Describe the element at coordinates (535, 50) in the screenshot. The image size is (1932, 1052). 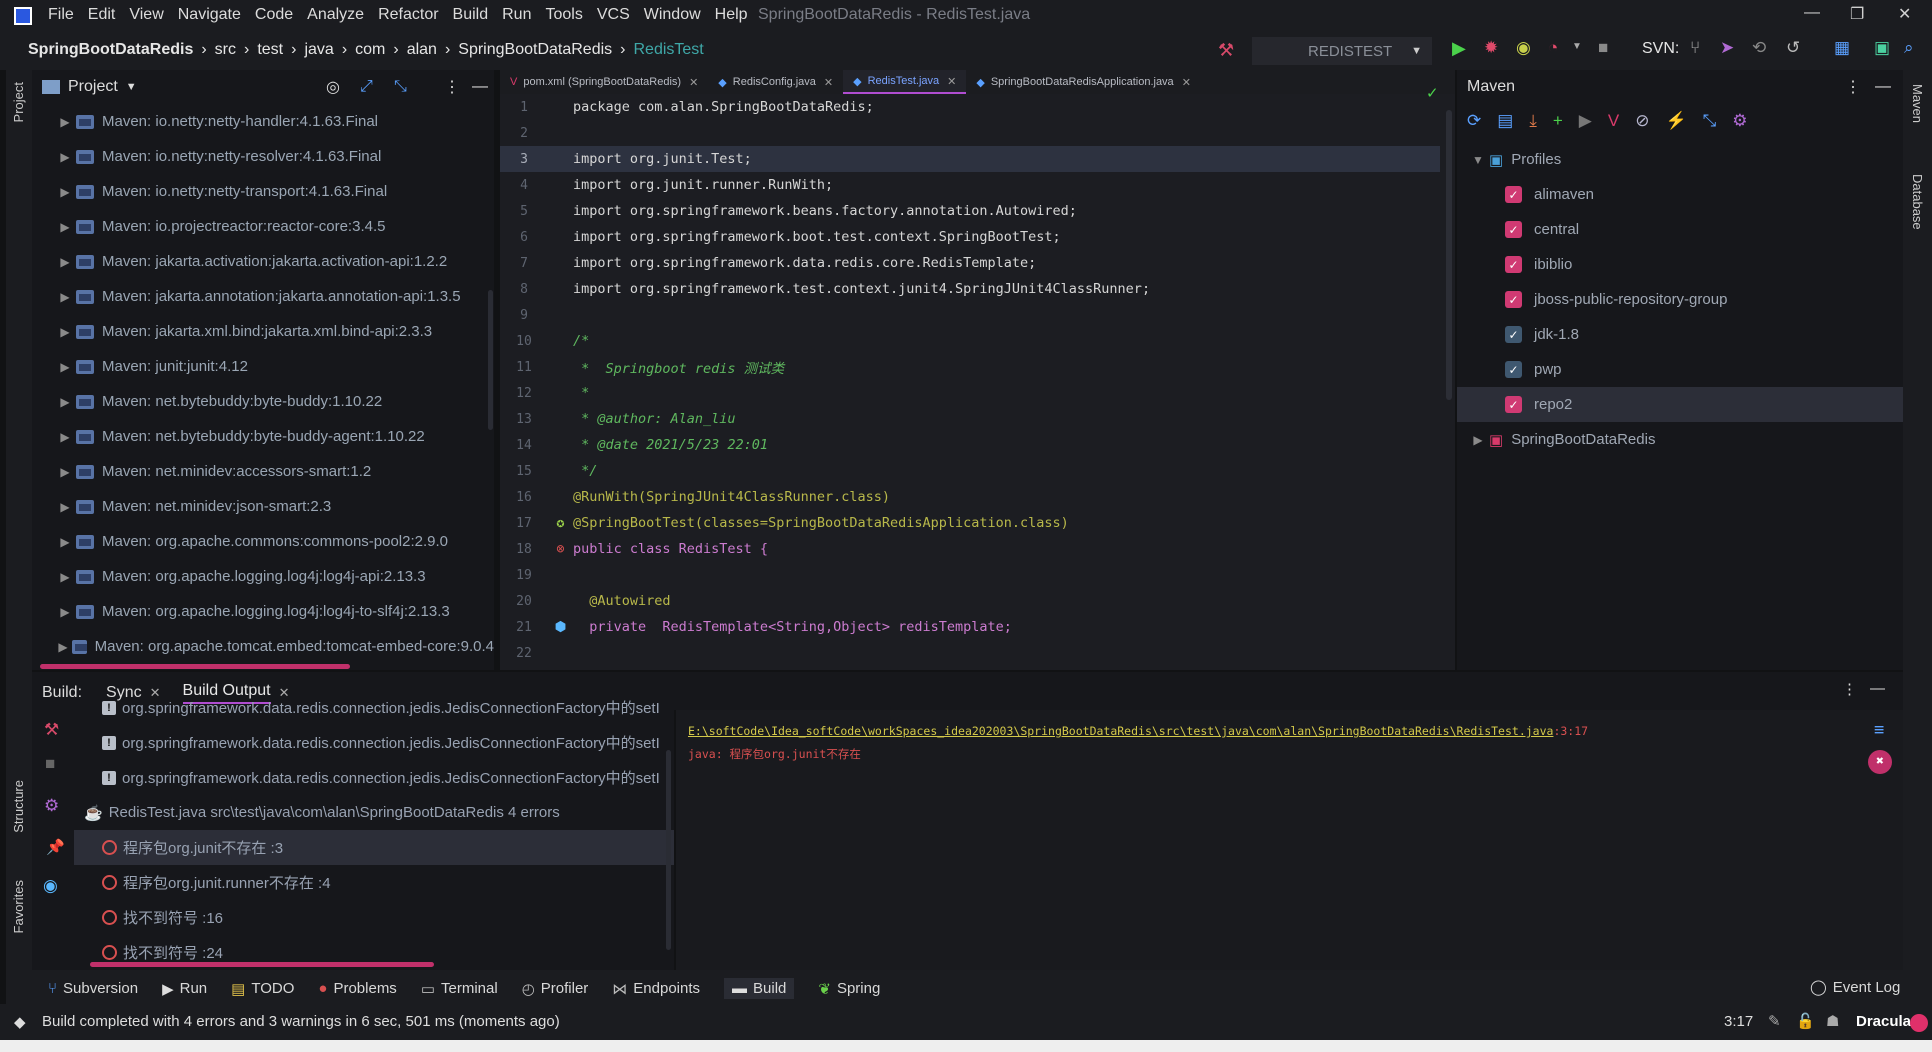
I see `breadcrumb-package: SpringBootDataRedis` at that location.